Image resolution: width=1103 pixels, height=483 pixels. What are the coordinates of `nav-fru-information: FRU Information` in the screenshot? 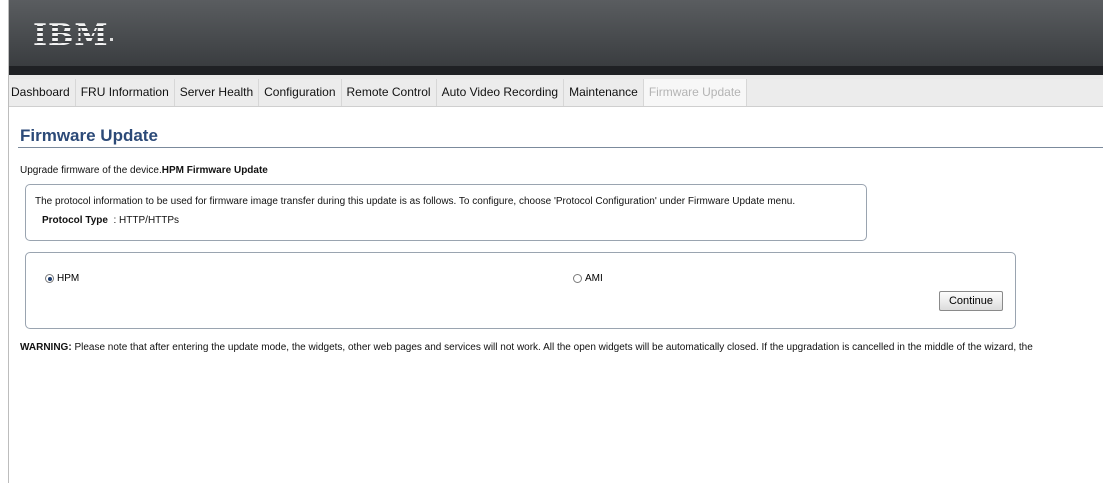 It's located at (125, 92).